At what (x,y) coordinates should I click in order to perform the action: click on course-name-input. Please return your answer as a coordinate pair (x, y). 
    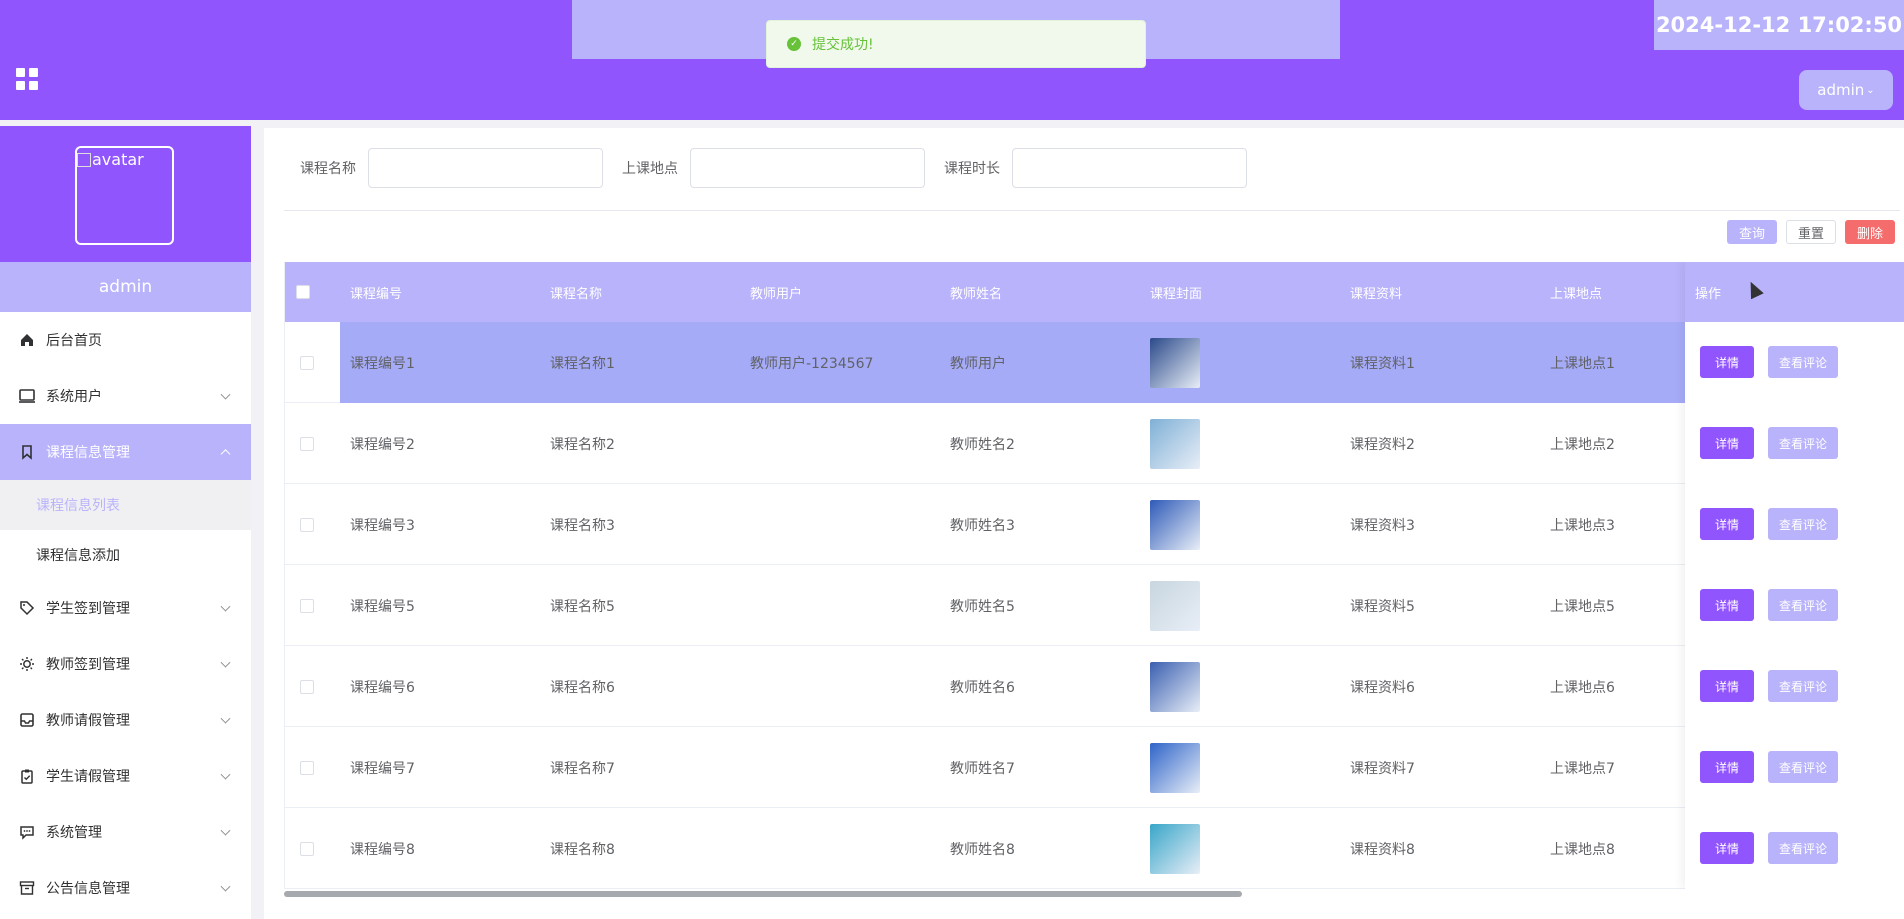
    Looking at the image, I should click on (485, 168).